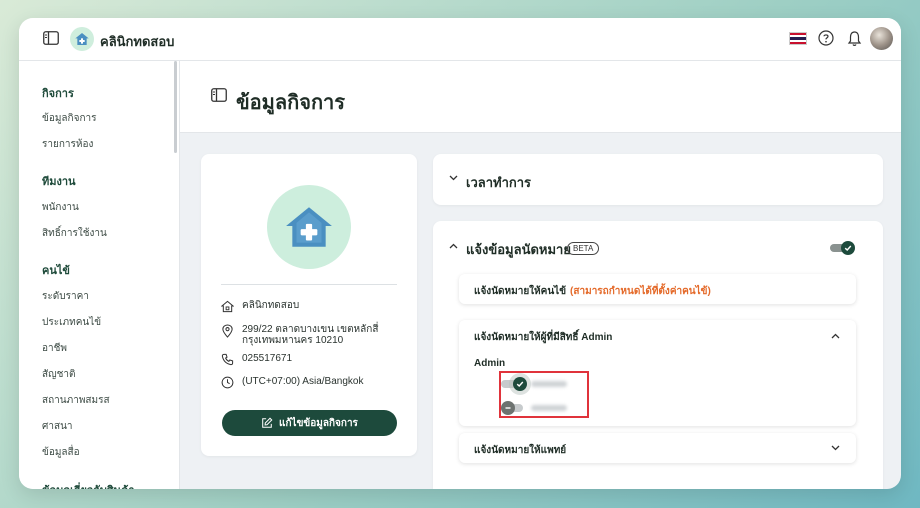  I want to click on thai-flag-icon, so click(798, 38).